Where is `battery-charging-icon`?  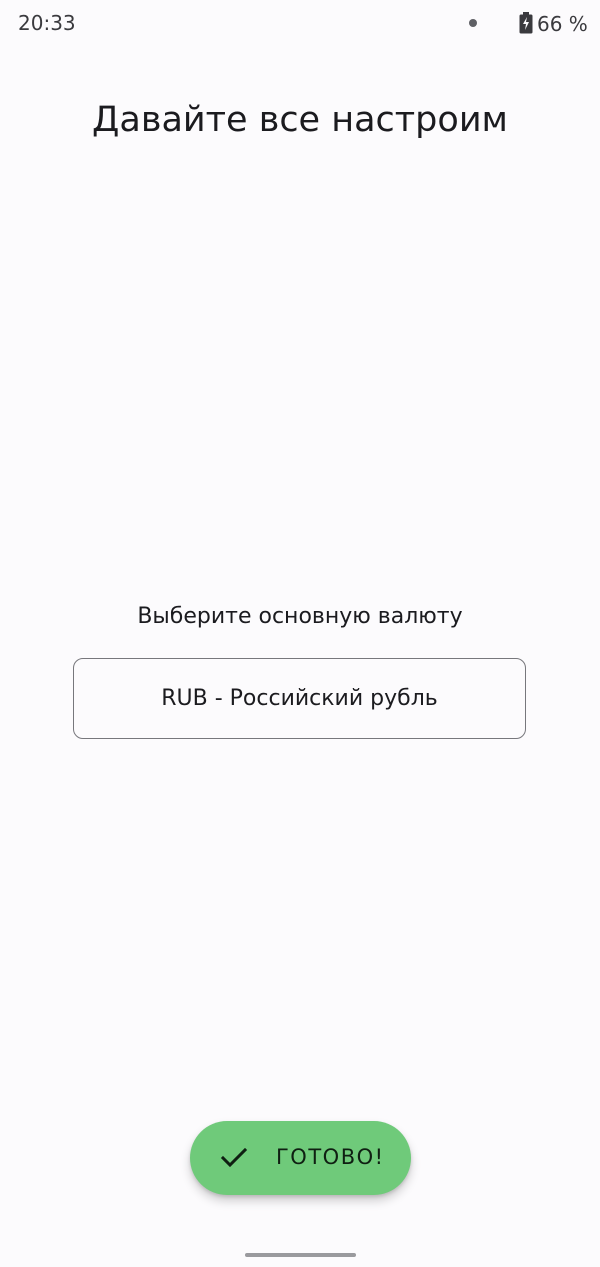 battery-charging-icon is located at coordinates (526, 23).